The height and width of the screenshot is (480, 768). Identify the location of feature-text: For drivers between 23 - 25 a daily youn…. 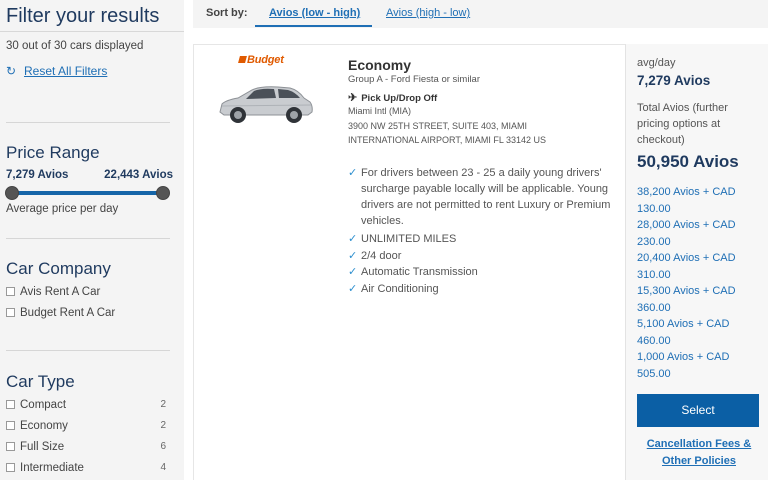
(486, 197).